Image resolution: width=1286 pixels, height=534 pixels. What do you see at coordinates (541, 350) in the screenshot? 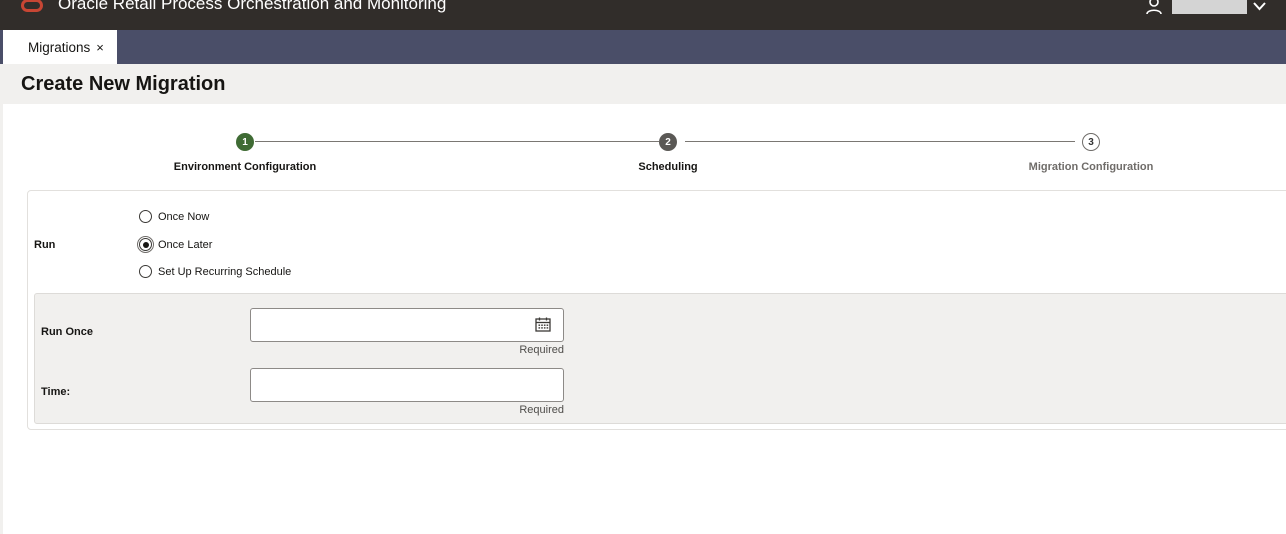
I see `run-once-required-hint: Required` at bounding box center [541, 350].